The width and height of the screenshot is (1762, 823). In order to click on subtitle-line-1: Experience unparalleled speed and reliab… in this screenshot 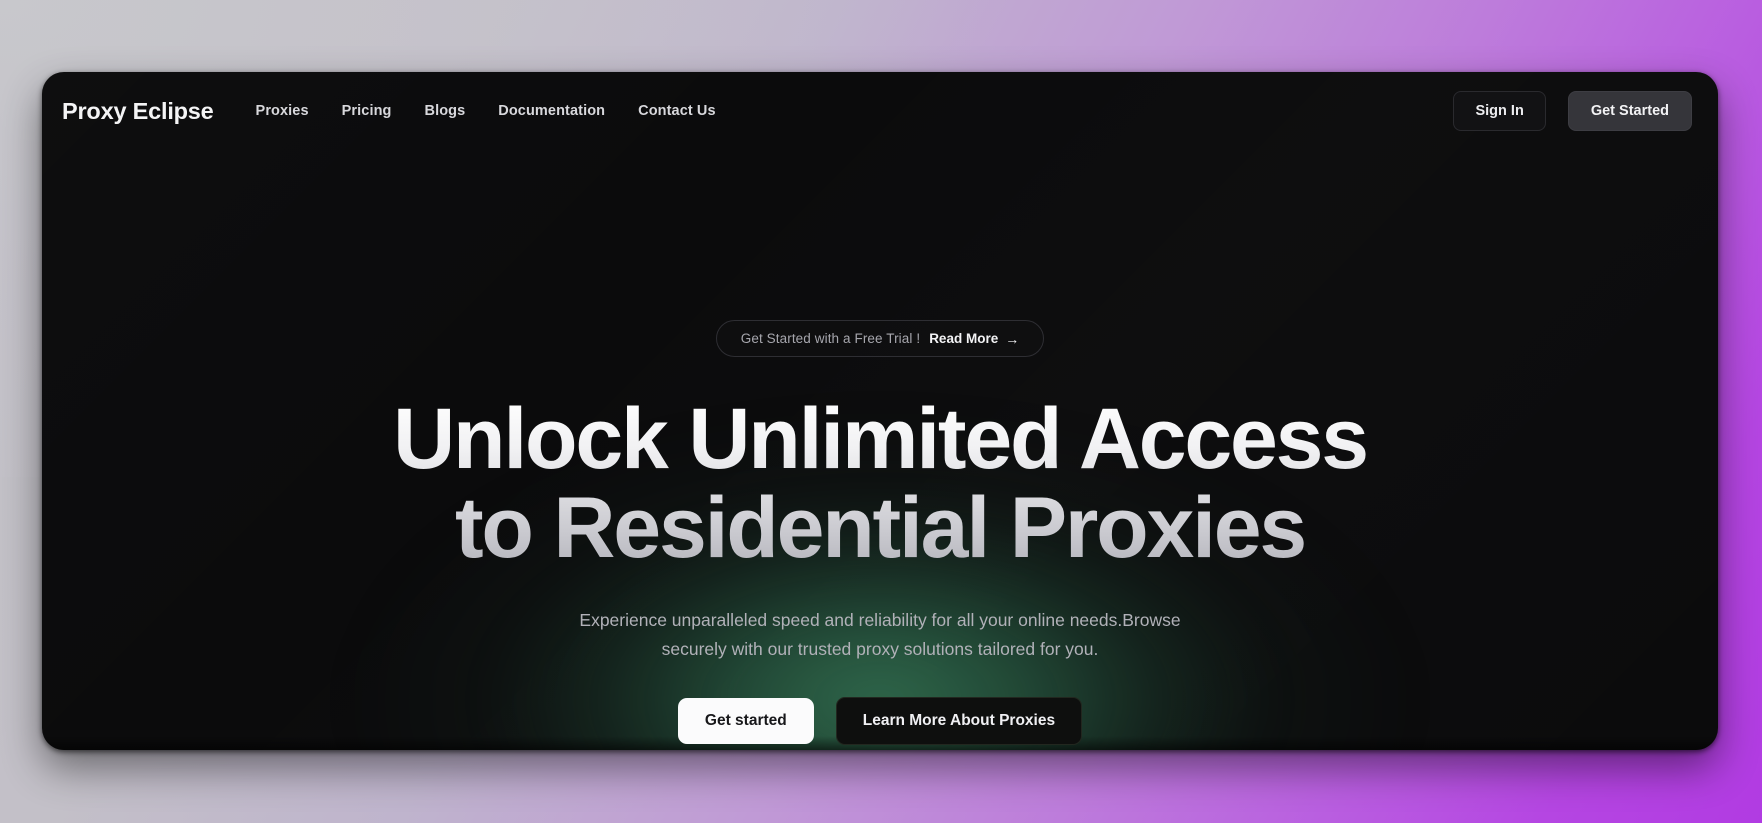, I will do `click(880, 620)`.